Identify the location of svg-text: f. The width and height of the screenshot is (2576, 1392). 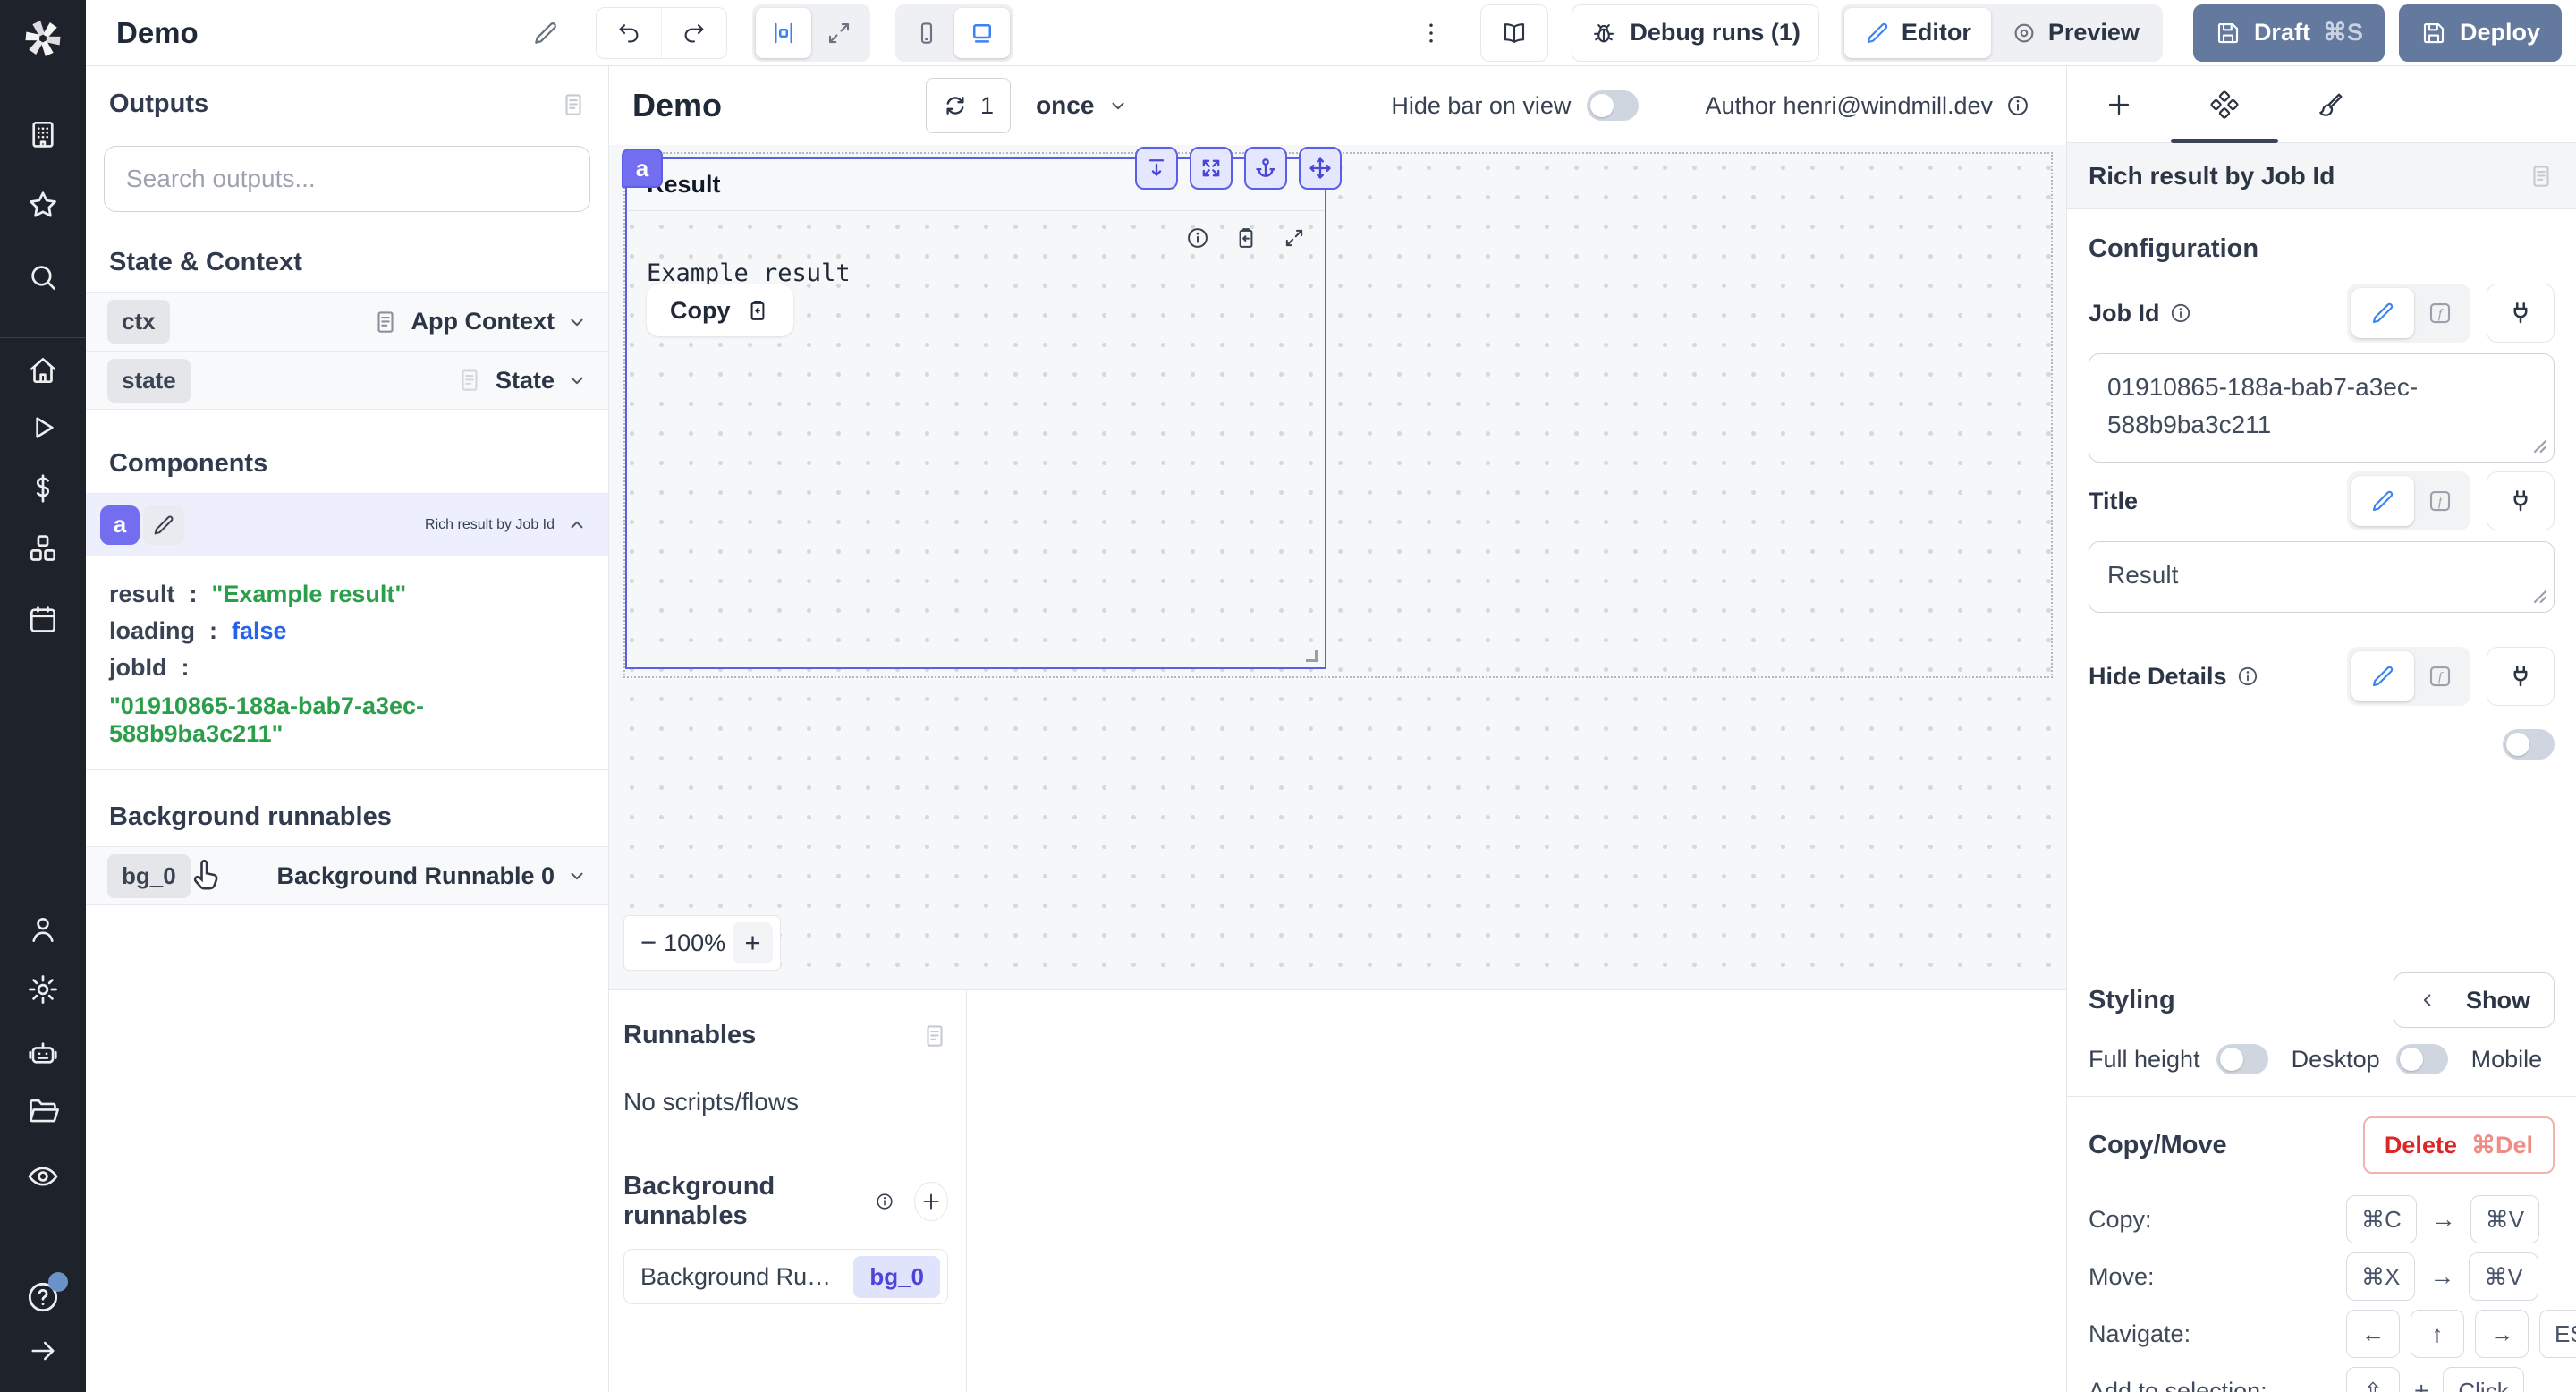
(2441, 503).